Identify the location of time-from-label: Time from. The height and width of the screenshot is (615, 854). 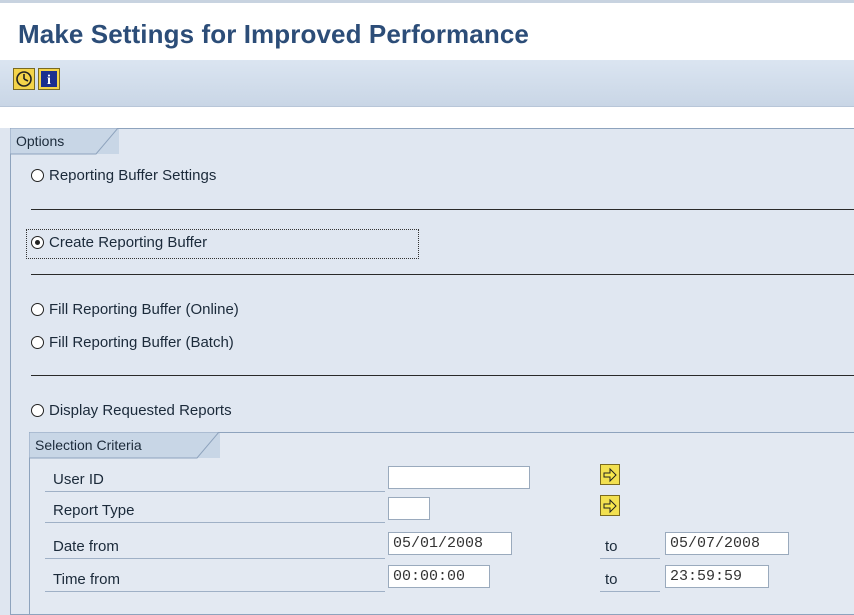
(86, 579).